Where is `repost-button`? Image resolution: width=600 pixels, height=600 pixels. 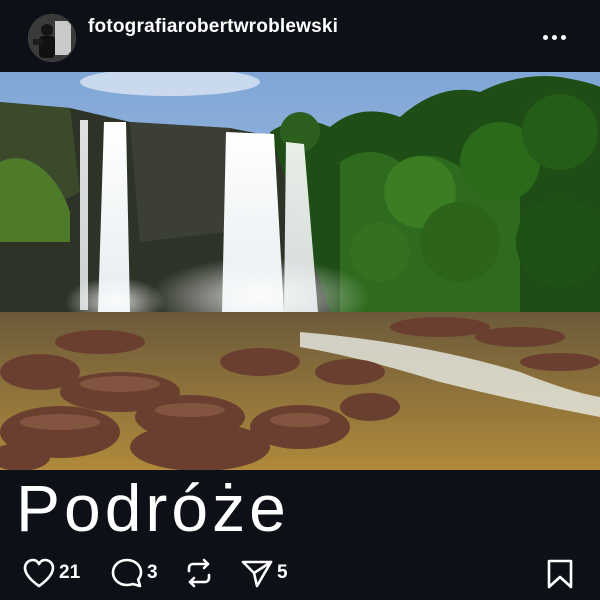
repost-button is located at coordinates (199, 573).